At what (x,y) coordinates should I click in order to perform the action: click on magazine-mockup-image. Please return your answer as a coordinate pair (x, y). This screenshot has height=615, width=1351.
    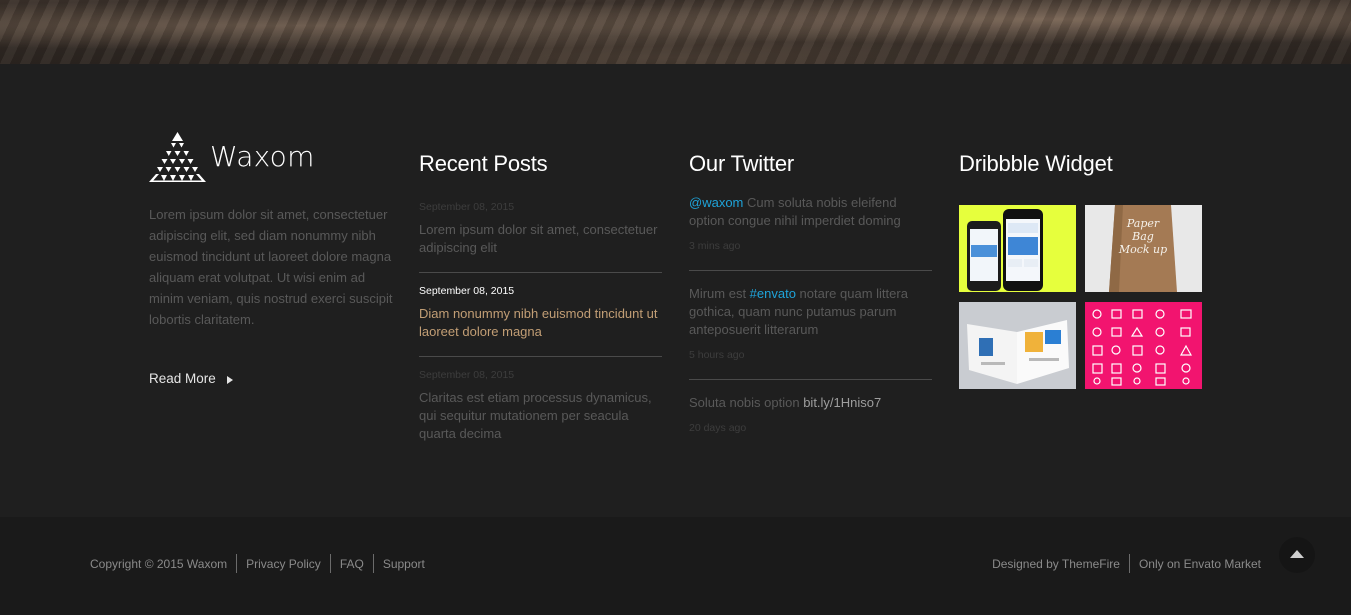
    Looking at the image, I should click on (1018, 352).